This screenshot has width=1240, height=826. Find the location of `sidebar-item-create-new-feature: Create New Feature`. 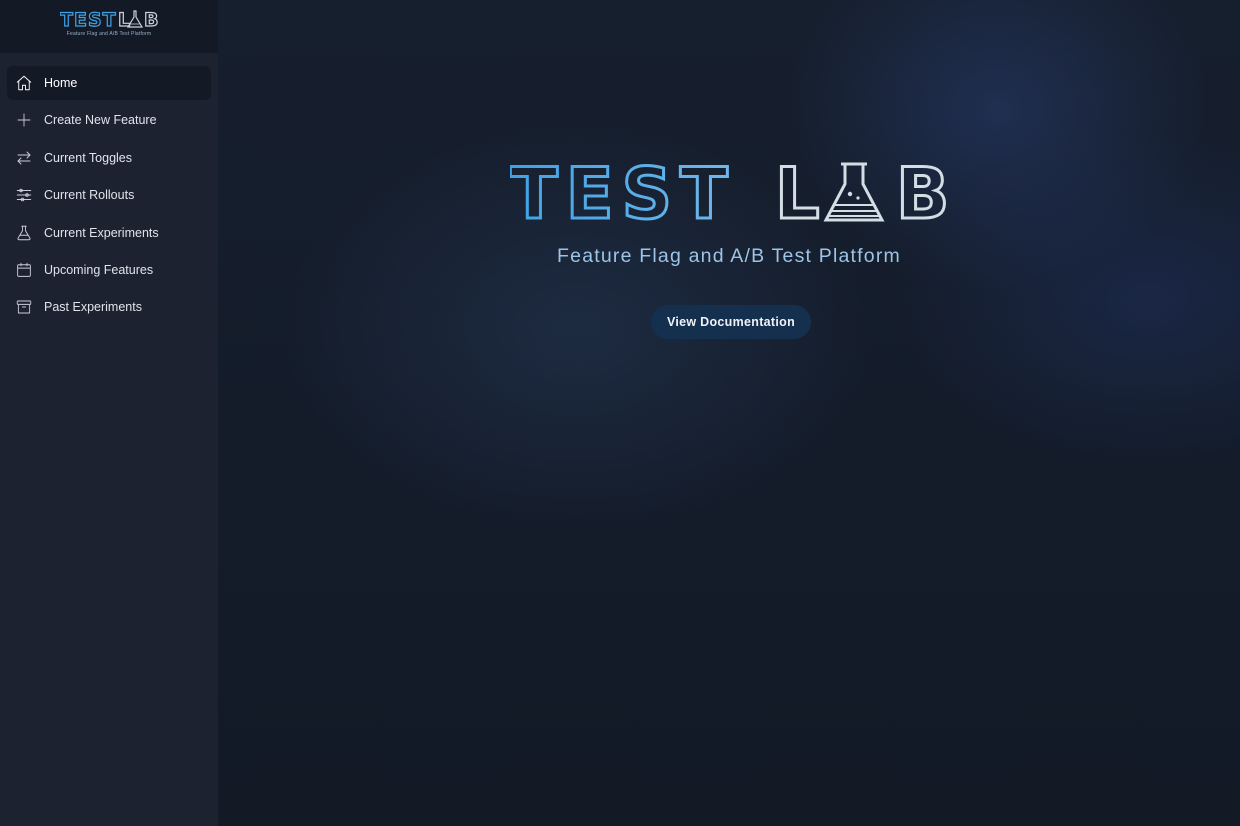

sidebar-item-create-new-feature: Create New Feature is located at coordinates (109, 120).